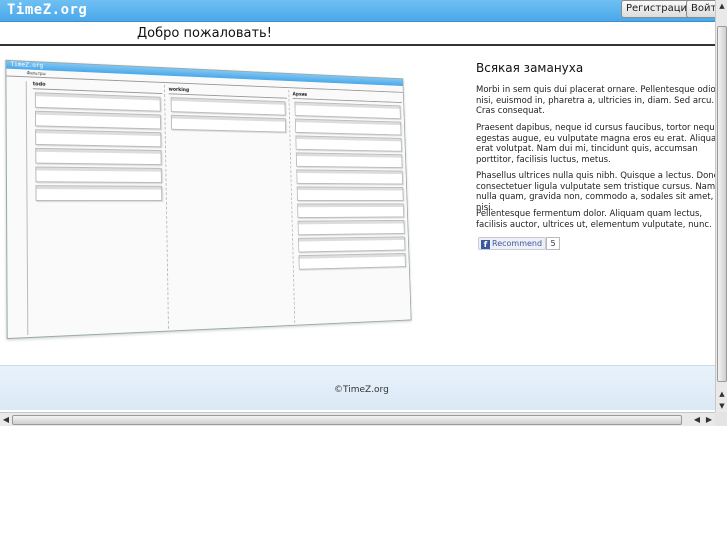 The image size is (727, 545). I want to click on facebook-recommend-button: f Recommend, so click(512, 243).